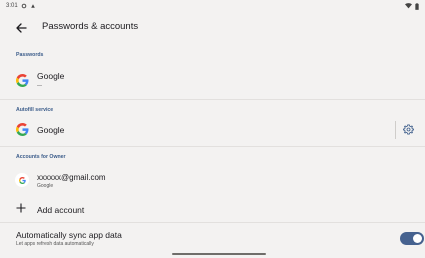 The image size is (425, 258). What do you see at coordinates (32, 6) in the screenshot?
I see `notification-status-icon` at bounding box center [32, 6].